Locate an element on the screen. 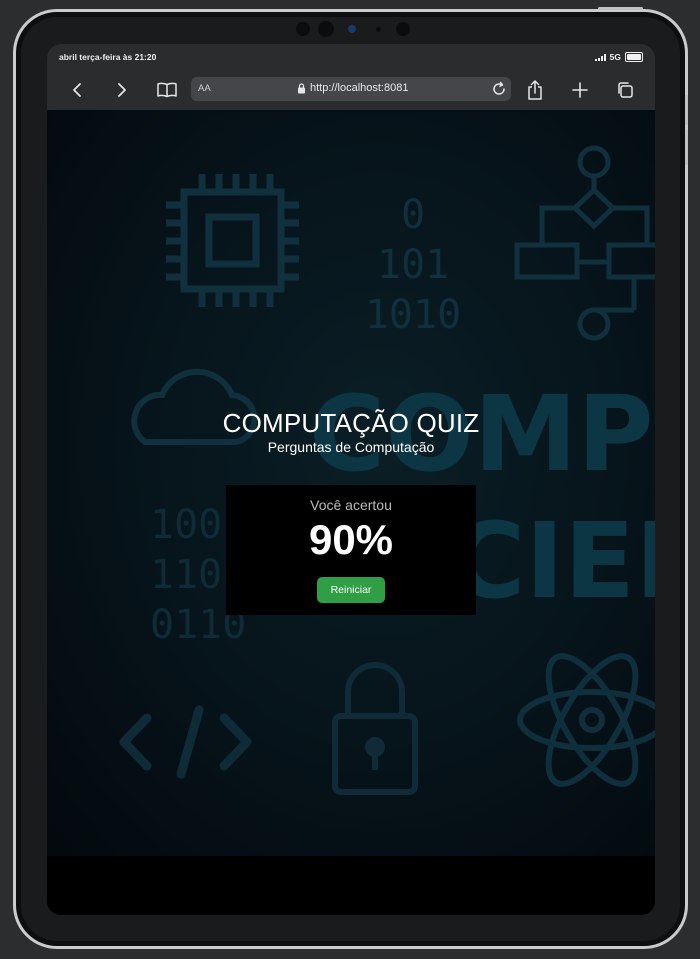 The height and width of the screenshot is (959, 700). quiz-title: COMPUTAÇÃO QUIZ is located at coordinates (351, 423).